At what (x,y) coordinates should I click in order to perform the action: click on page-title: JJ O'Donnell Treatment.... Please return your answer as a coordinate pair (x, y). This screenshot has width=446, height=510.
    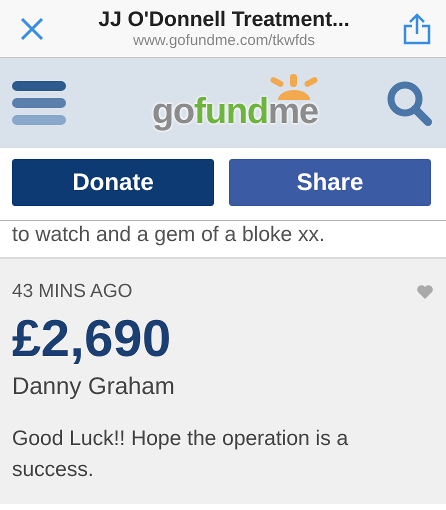
    Looking at the image, I should click on (224, 20).